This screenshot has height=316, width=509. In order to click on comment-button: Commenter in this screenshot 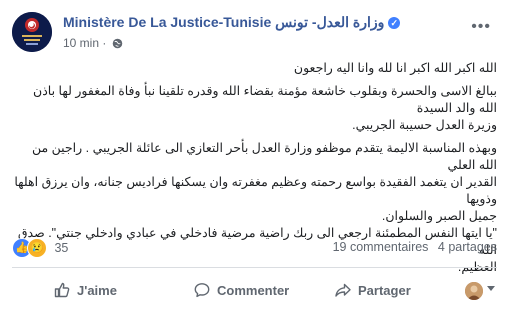, I will do `click(241, 290)`.